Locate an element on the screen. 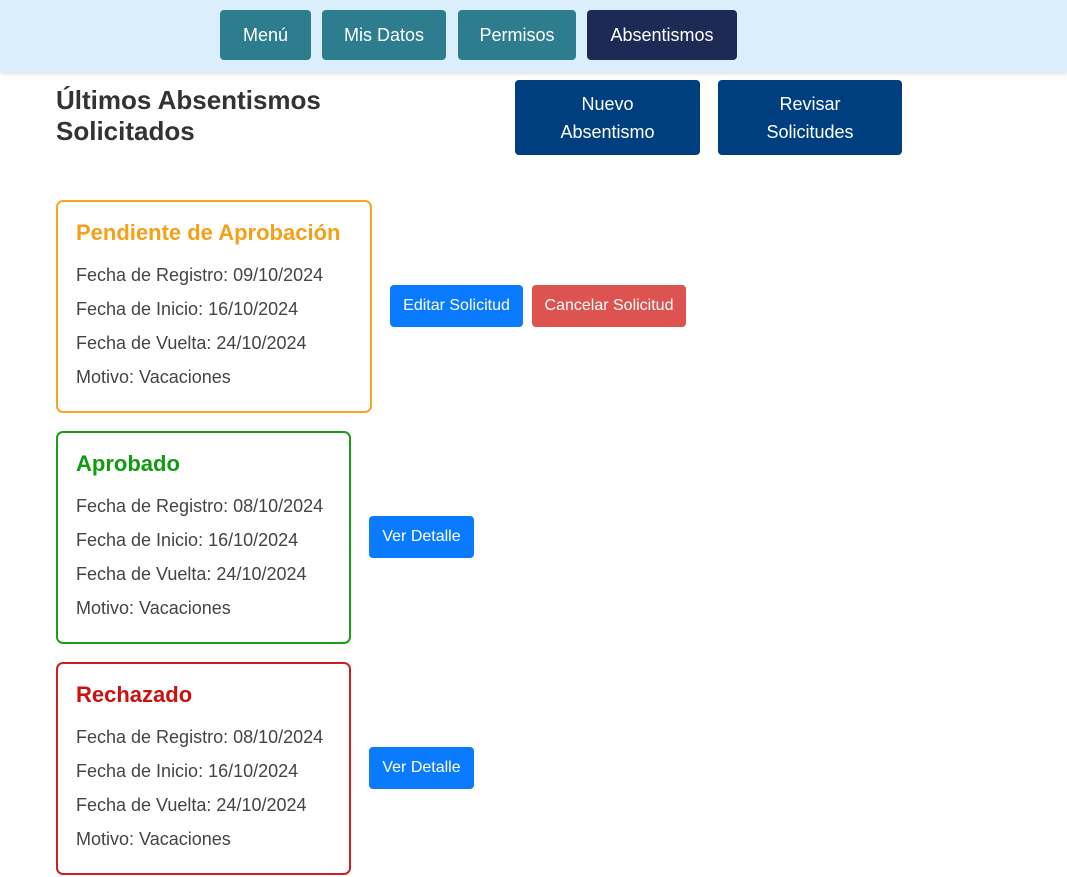 The width and height of the screenshot is (1067, 877). nav-menu-button: Menú is located at coordinates (265, 35).